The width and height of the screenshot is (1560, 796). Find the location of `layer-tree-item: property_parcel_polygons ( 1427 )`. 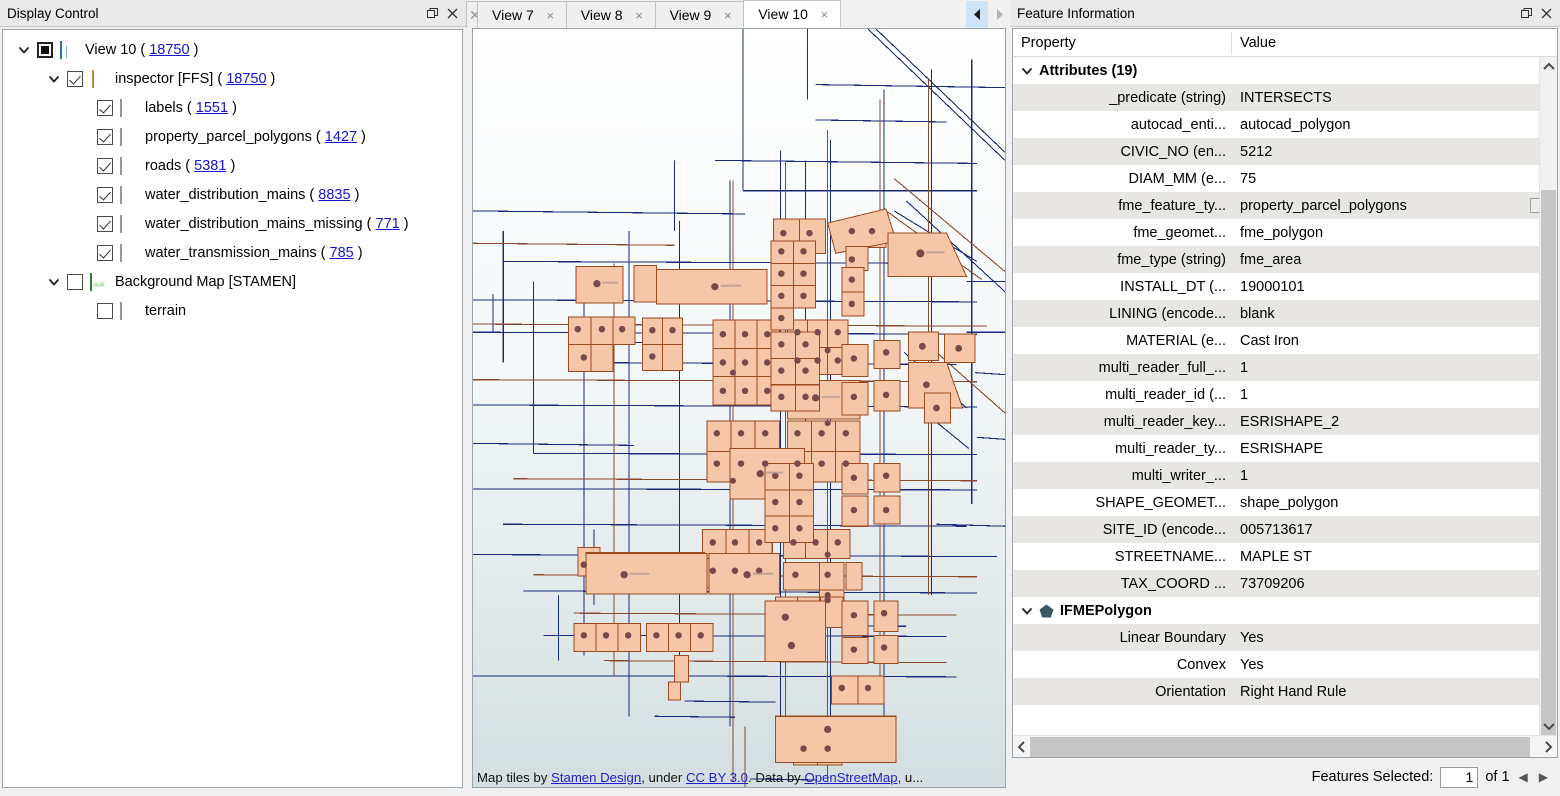

layer-tree-item: property_parcel_polygons ( 1427 ) is located at coordinates (232, 136).